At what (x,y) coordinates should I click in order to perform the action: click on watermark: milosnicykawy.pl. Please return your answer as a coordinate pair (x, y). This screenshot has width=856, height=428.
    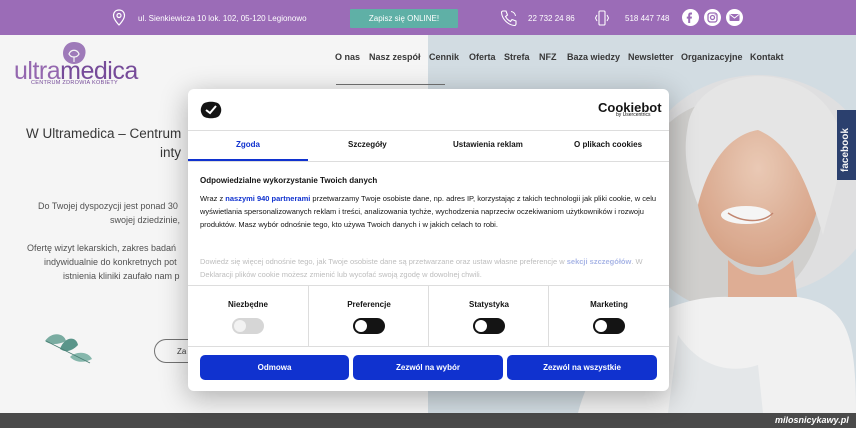
    Looking at the image, I should click on (812, 420).